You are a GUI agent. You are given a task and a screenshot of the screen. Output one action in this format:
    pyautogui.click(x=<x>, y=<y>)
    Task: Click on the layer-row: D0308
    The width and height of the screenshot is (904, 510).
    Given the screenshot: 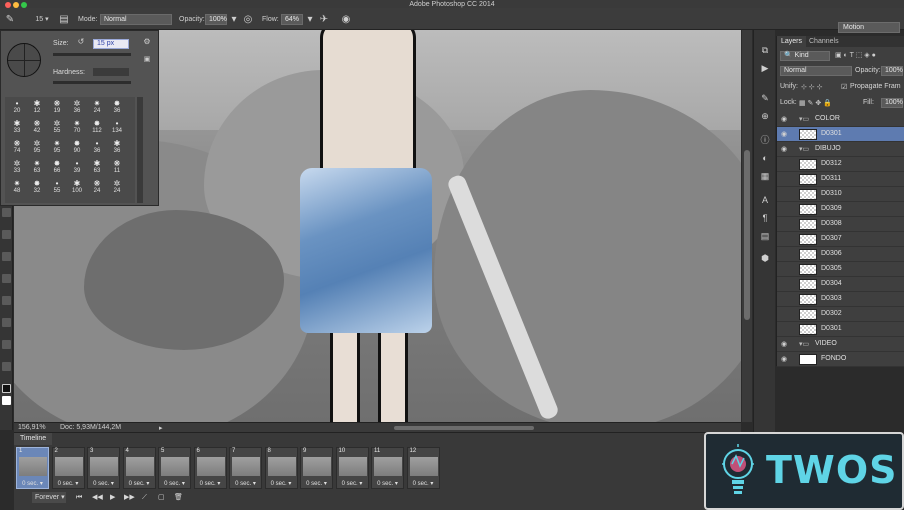 What is the action you would take?
    pyautogui.click(x=840, y=224)
    